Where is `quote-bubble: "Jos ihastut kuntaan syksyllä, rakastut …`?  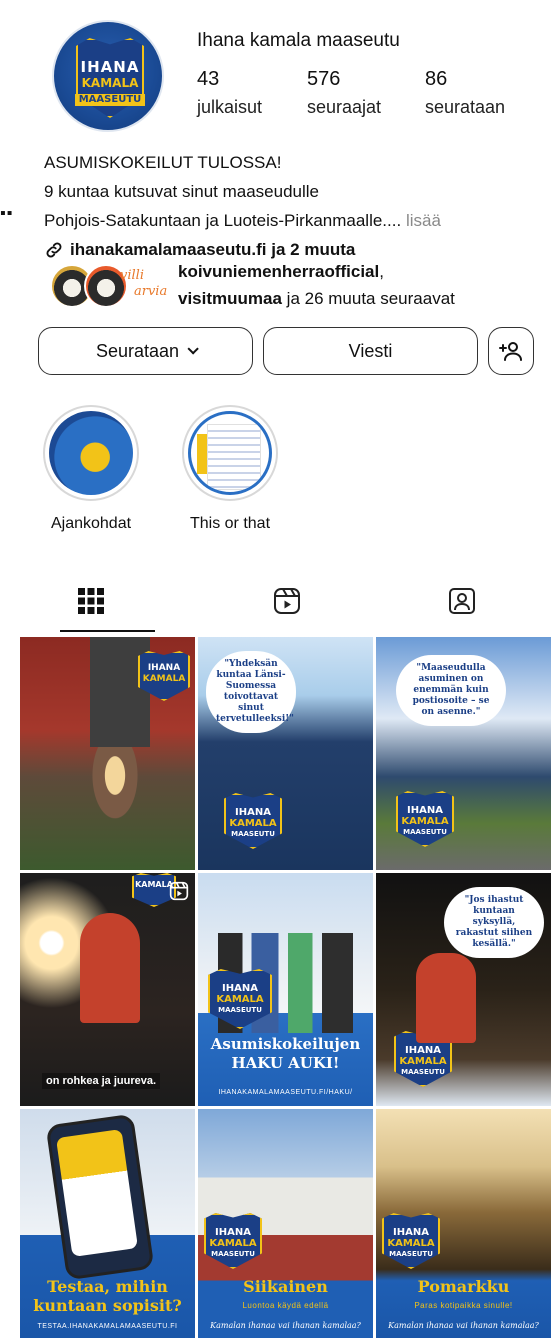 quote-bubble: "Jos ihastut kuntaan syksyllä, rakastut … is located at coordinates (494, 922).